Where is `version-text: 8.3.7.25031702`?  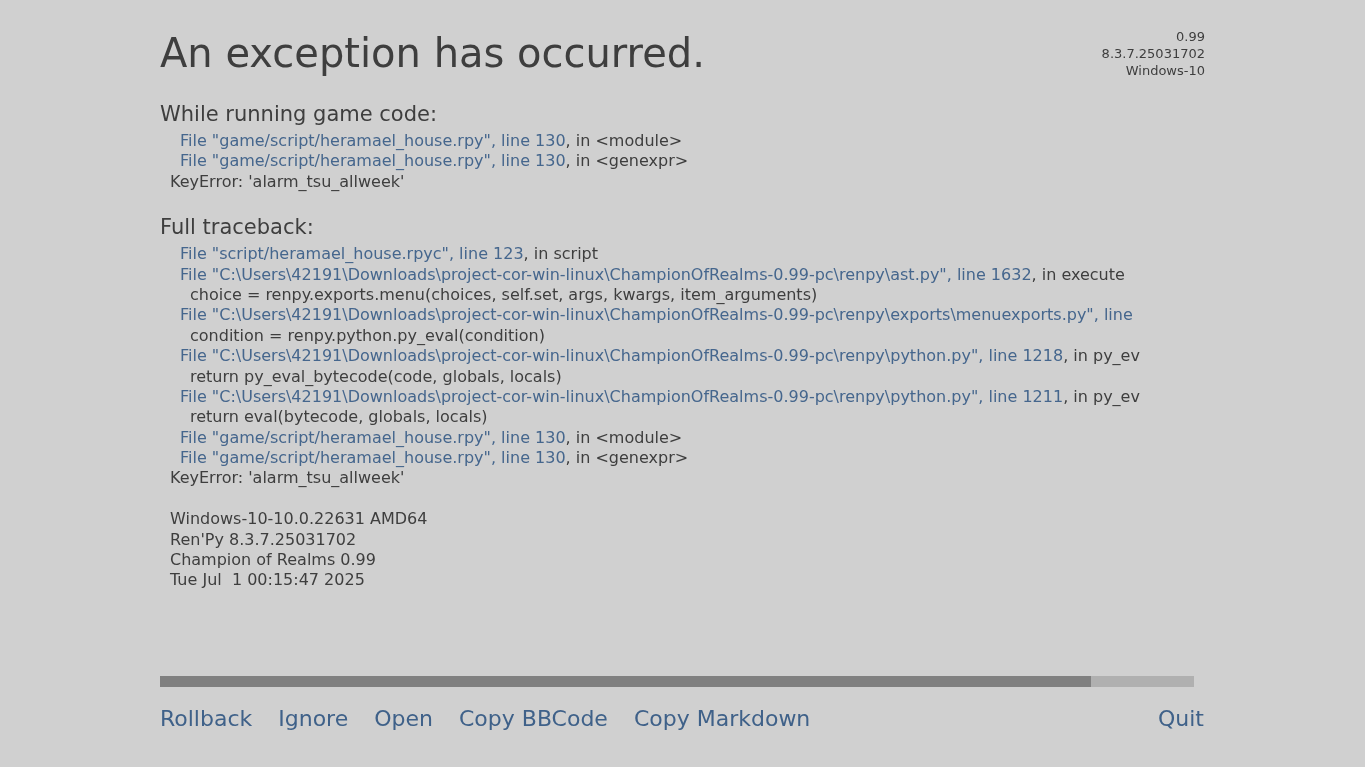 version-text: 8.3.7.25031702 is located at coordinates (1153, 53).